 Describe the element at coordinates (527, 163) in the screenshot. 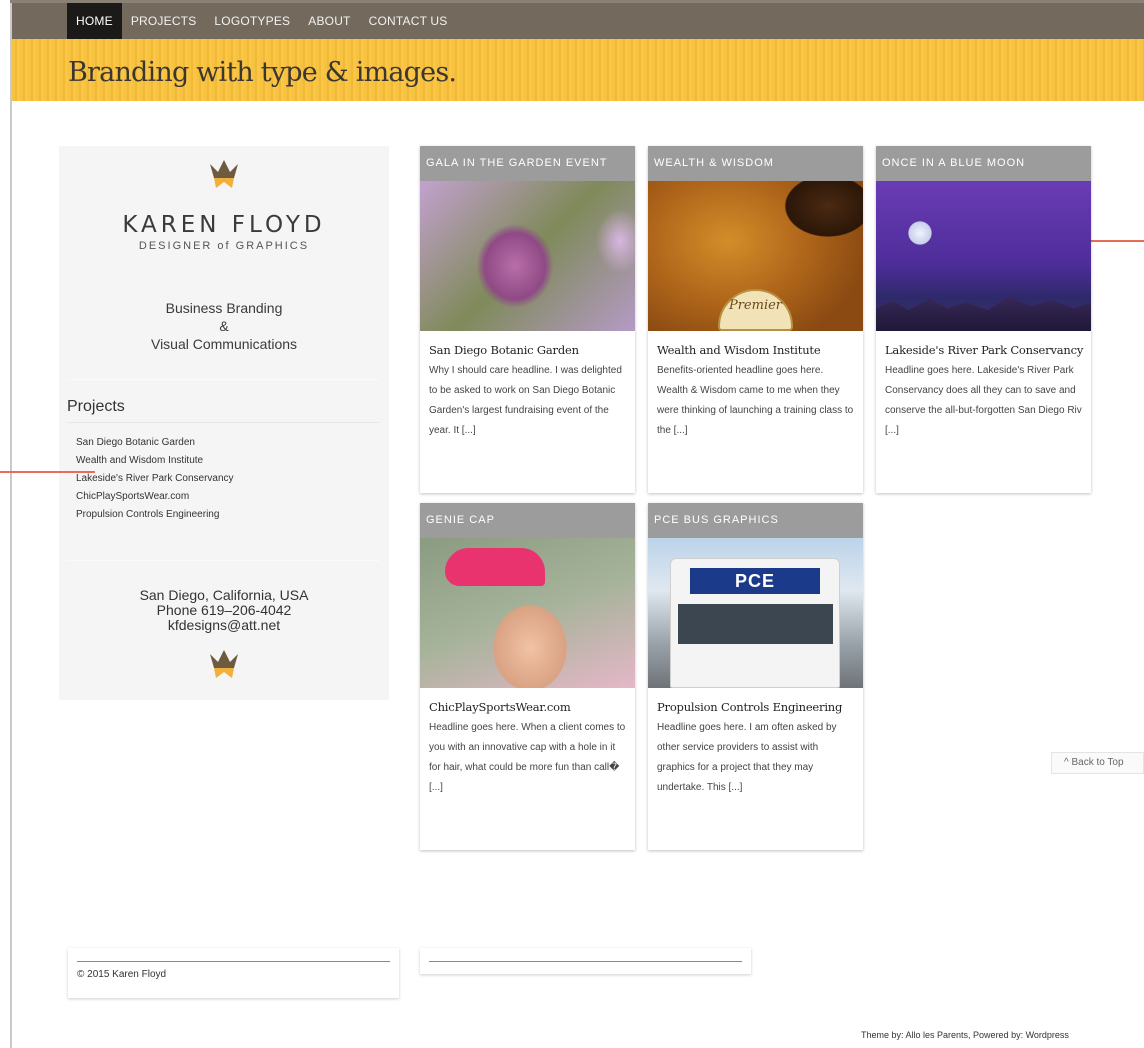

I see `card-category: GALA IN THE GARDEN EVENT` at that location.